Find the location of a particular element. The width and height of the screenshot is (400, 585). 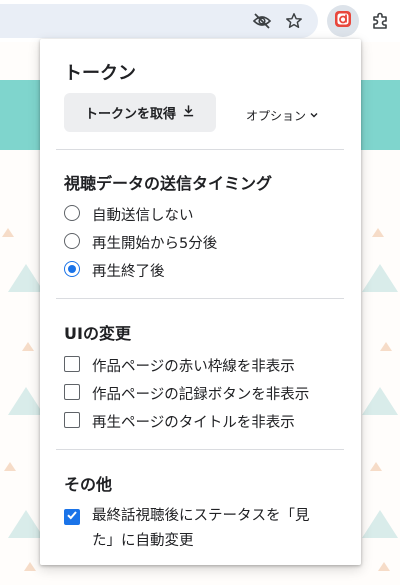

radio-after-playback-end: 再生終了後 is located at coordinates (114, 270).